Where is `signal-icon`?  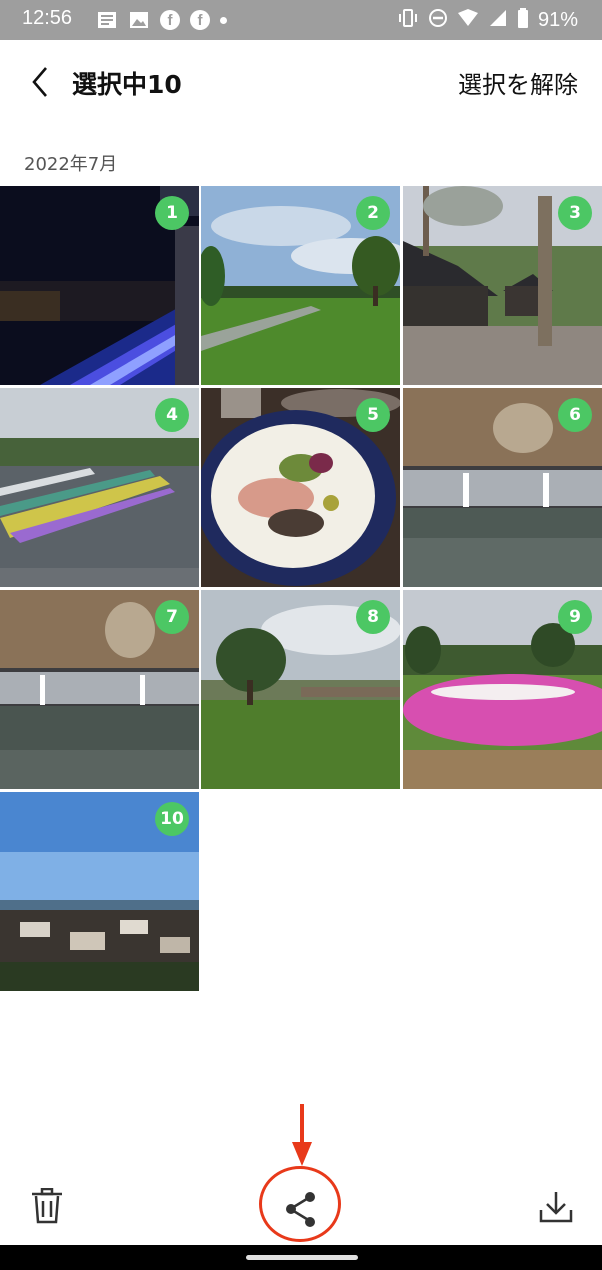
signal-icon is located at coordinates (498, 20).